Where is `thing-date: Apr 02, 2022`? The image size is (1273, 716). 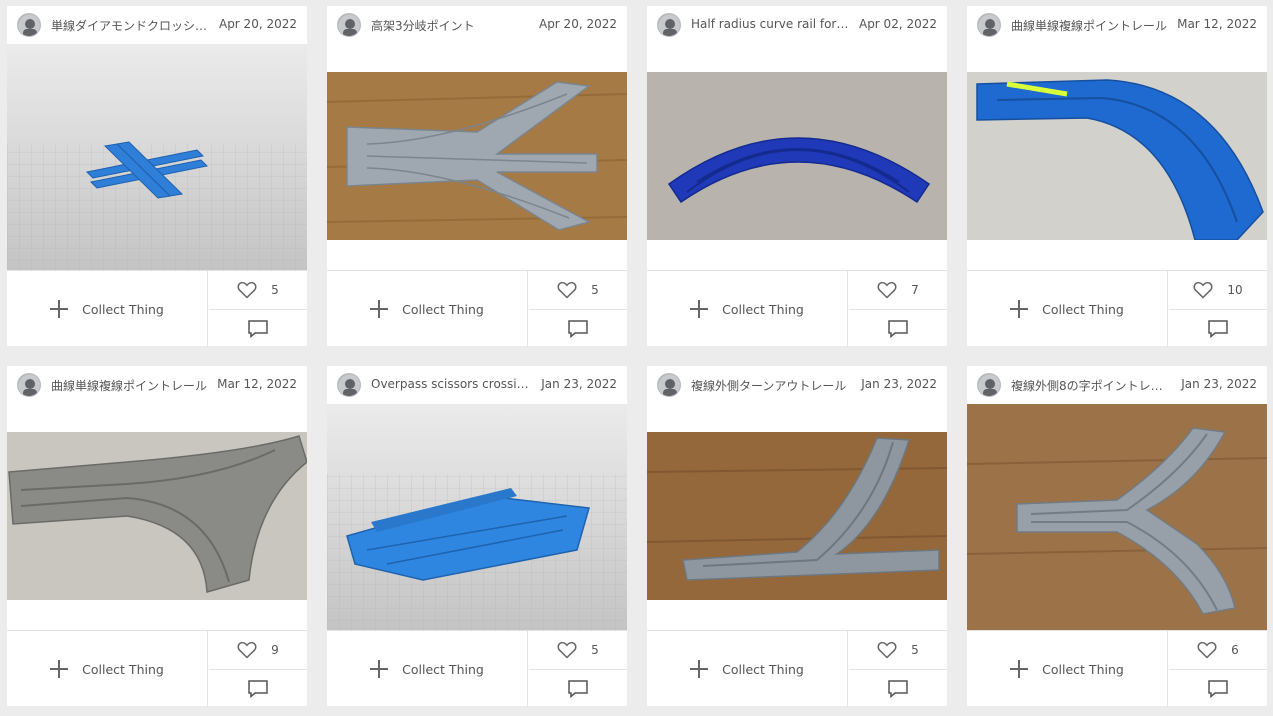 thing-date: Apr 02, 2022 is located at coordinates (897, 24).